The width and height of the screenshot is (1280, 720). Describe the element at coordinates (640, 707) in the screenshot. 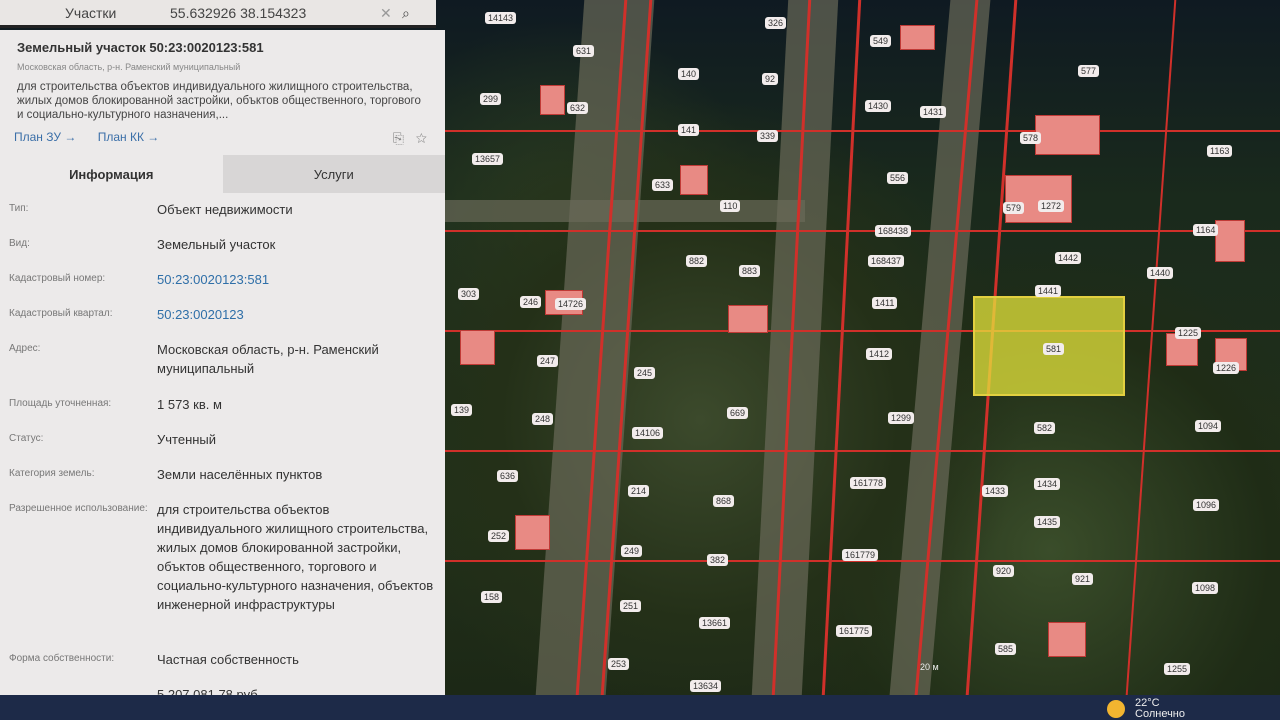

I see `taskbar` at that location.